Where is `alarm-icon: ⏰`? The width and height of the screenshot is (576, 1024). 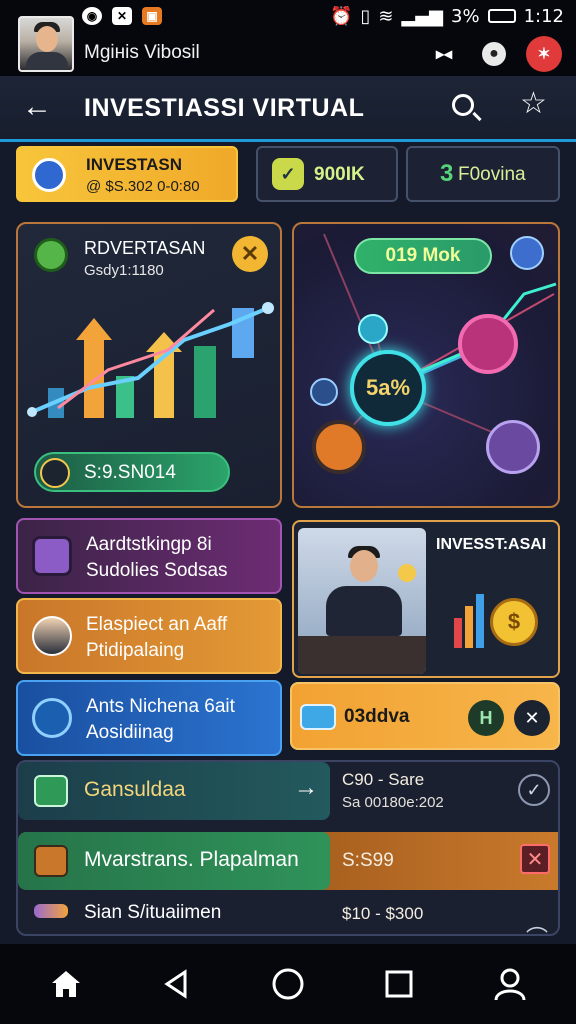 alarm-icon: ⏰ is located at coordinates (341, 16).